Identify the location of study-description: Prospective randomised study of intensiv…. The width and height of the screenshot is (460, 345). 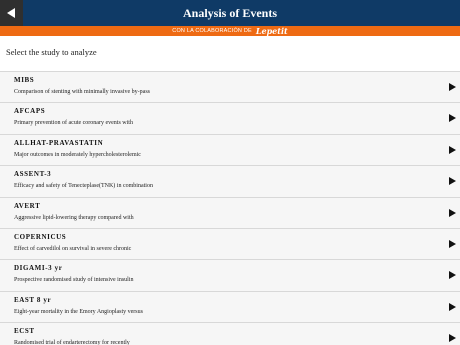
(74, 280).